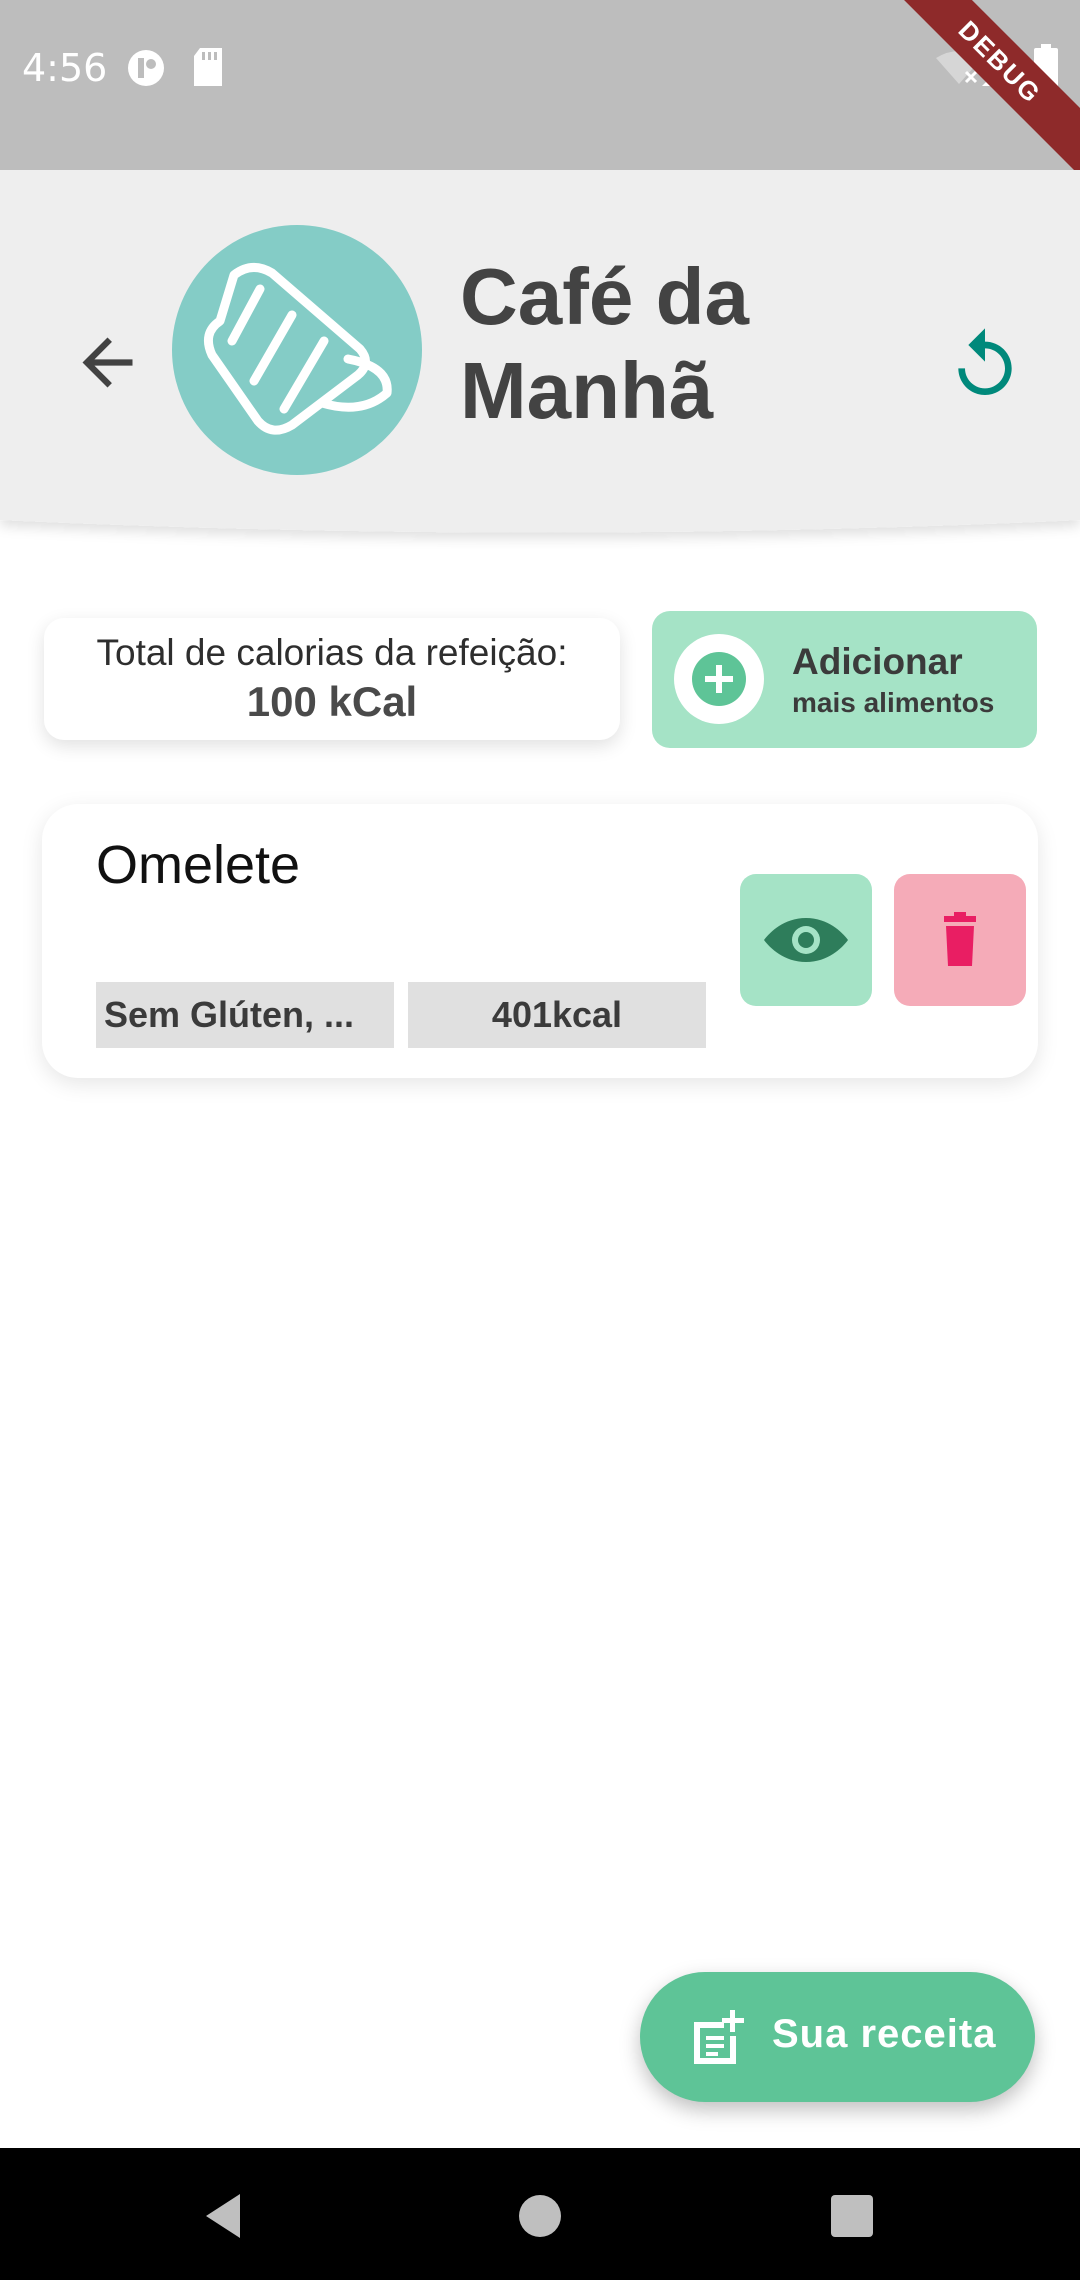 The height and width of the screenshot is (2280, 1080). What do you see at coordinates (540, 941) in the screenshot?
I see `food-card: Omelete Sem Glúten, ... 401kcal` at bounding box center [540, 941].